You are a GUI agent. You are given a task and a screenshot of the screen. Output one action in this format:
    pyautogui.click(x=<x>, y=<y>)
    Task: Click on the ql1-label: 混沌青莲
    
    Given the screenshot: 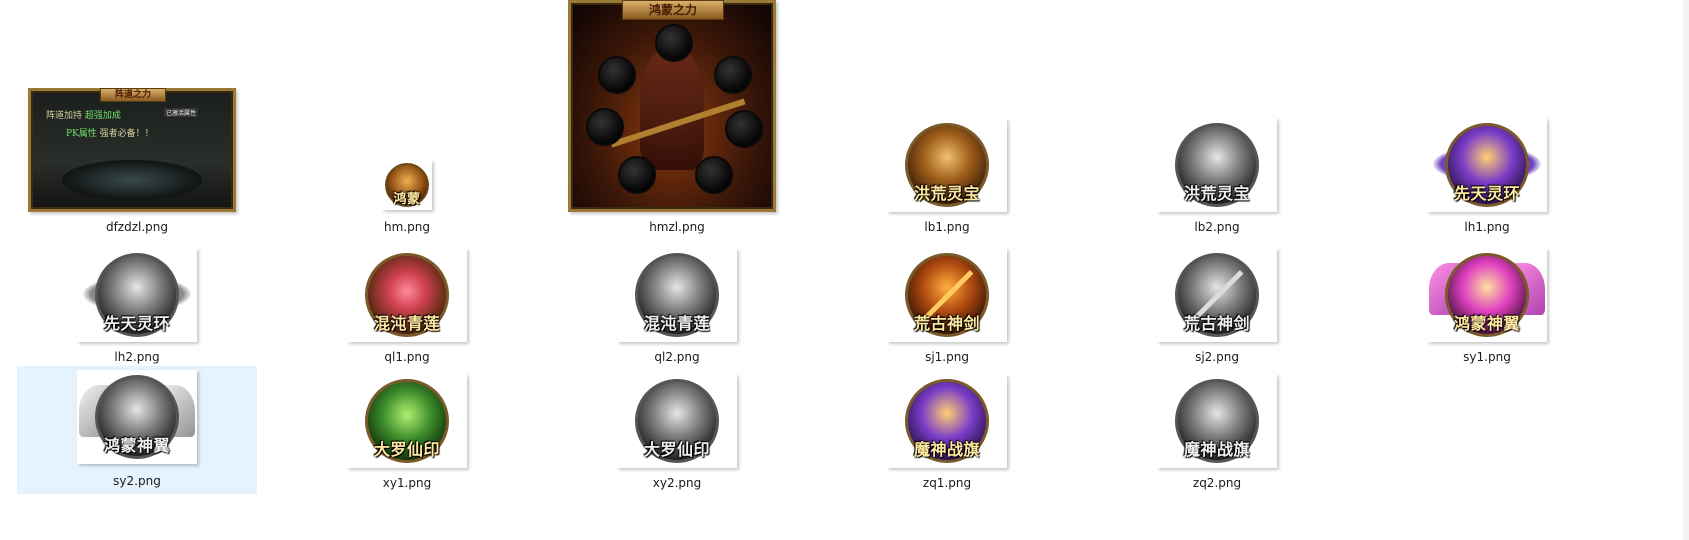 What is the action you would take?
    pyautogui.click(x=406, y=323)
    